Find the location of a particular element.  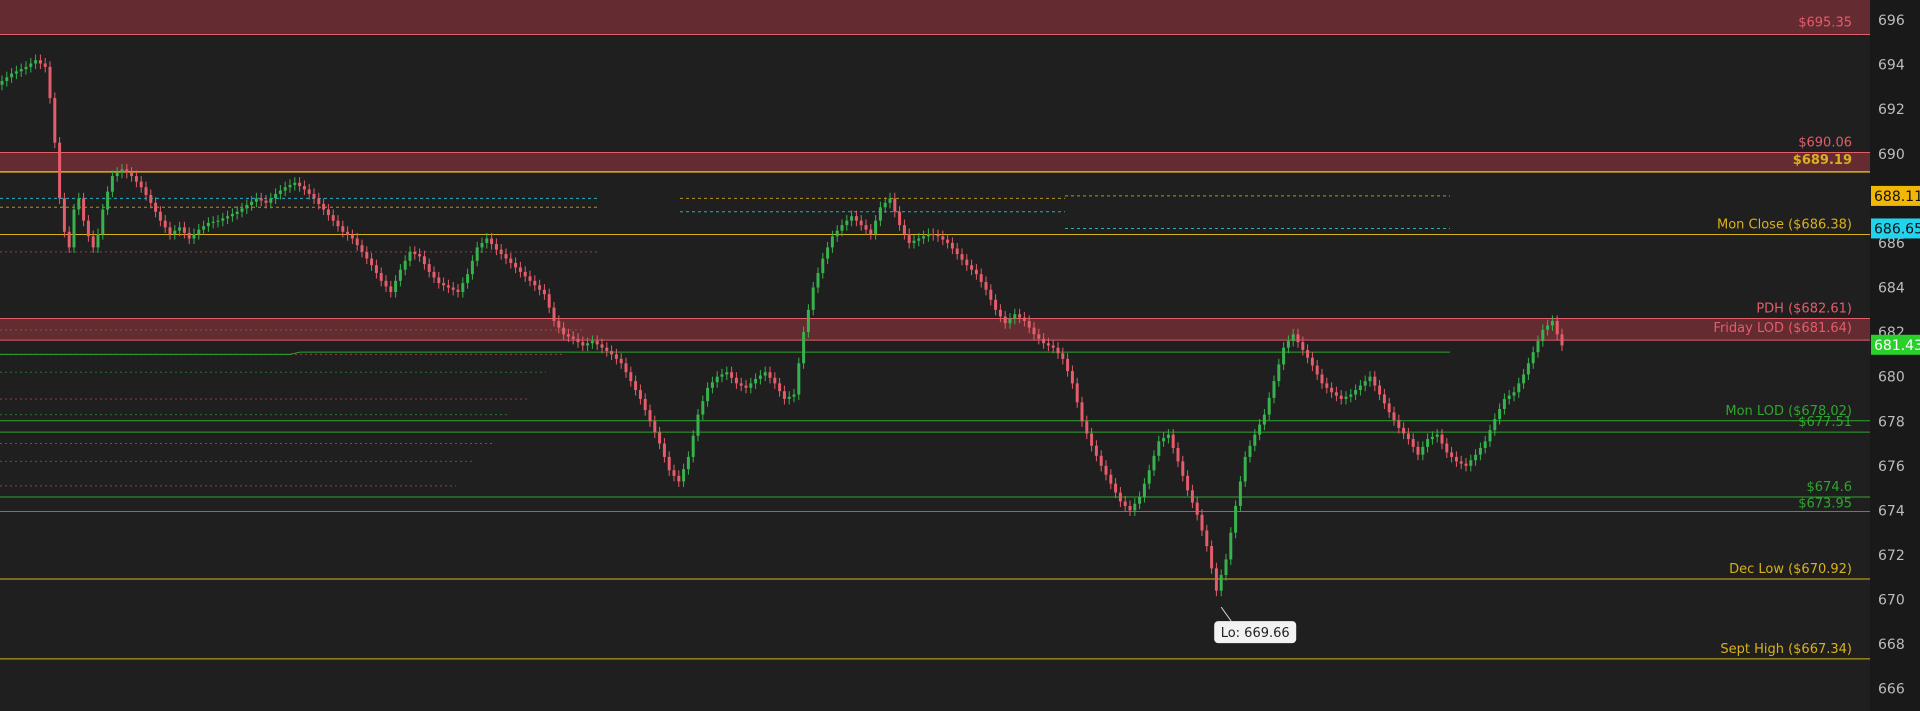

low-callout-label: Lo: 669.66 is located at coordinates (1255, 633).